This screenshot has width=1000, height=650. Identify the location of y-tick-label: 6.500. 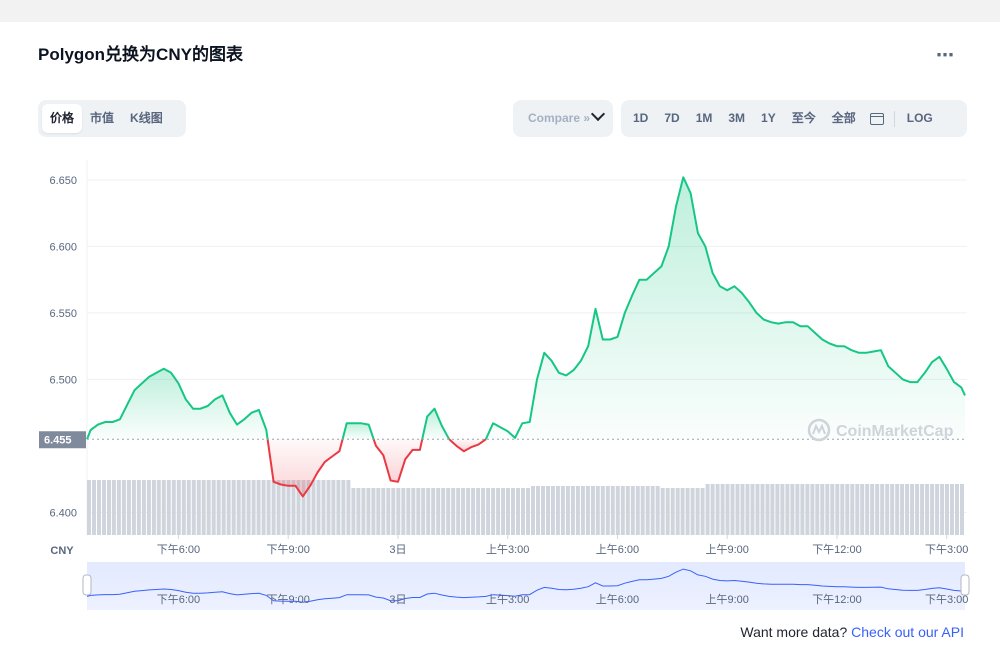
(63, 380).